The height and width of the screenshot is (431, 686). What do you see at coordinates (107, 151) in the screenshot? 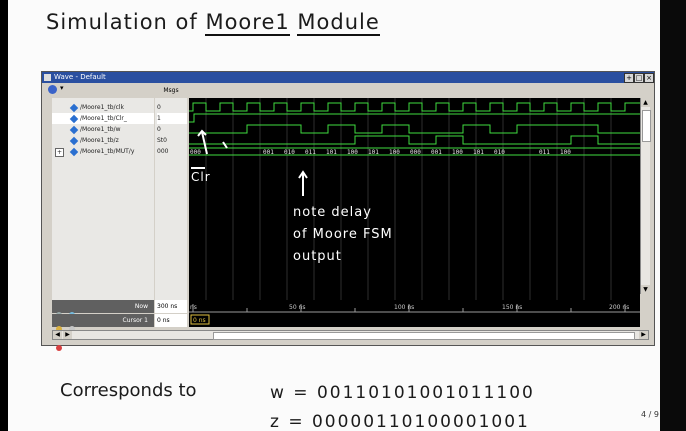
I see `signal-name: /Moore1_tb/MUT/y` at bounding box center [107, 151].